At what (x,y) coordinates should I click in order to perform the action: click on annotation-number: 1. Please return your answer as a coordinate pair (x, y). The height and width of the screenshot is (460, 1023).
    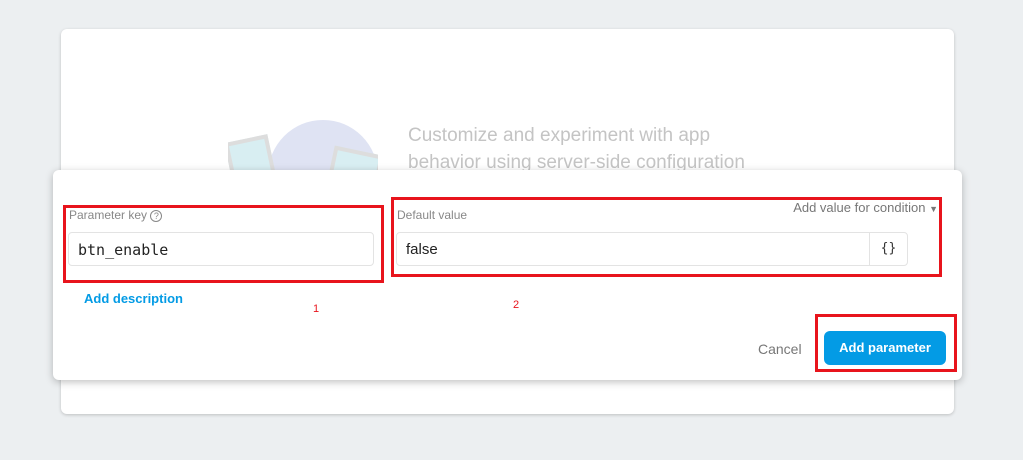
    Looking at the image, I should click on (316, 309).